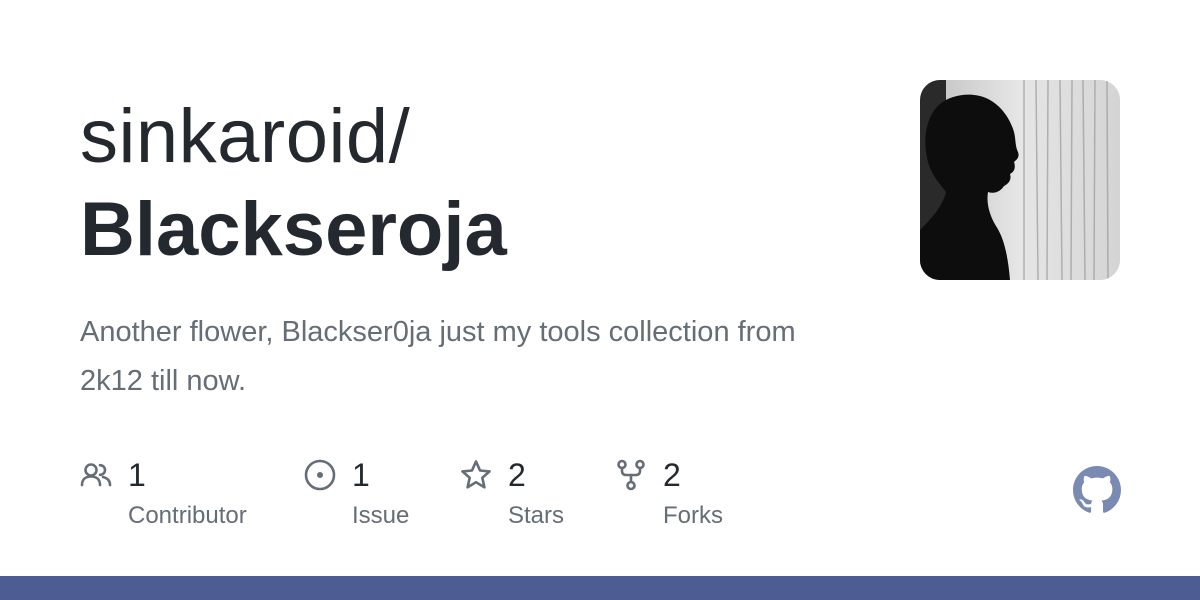 The image size is (1200, 600). I want to click on forks-count: 2, so click(672, 475).